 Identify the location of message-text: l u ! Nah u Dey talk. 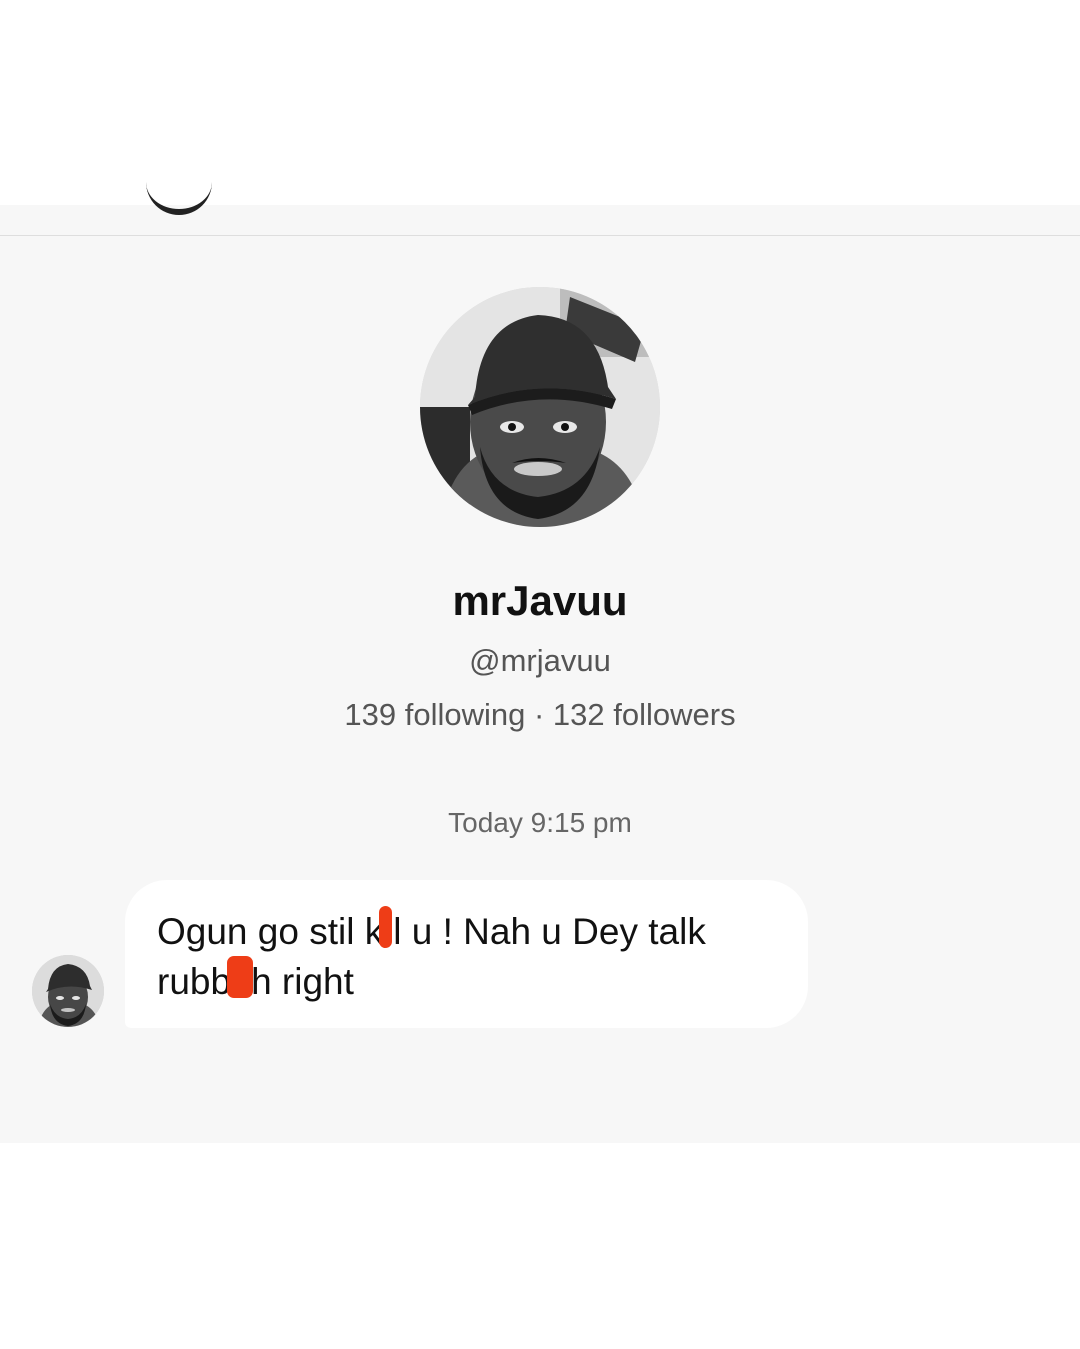
(549, 931).